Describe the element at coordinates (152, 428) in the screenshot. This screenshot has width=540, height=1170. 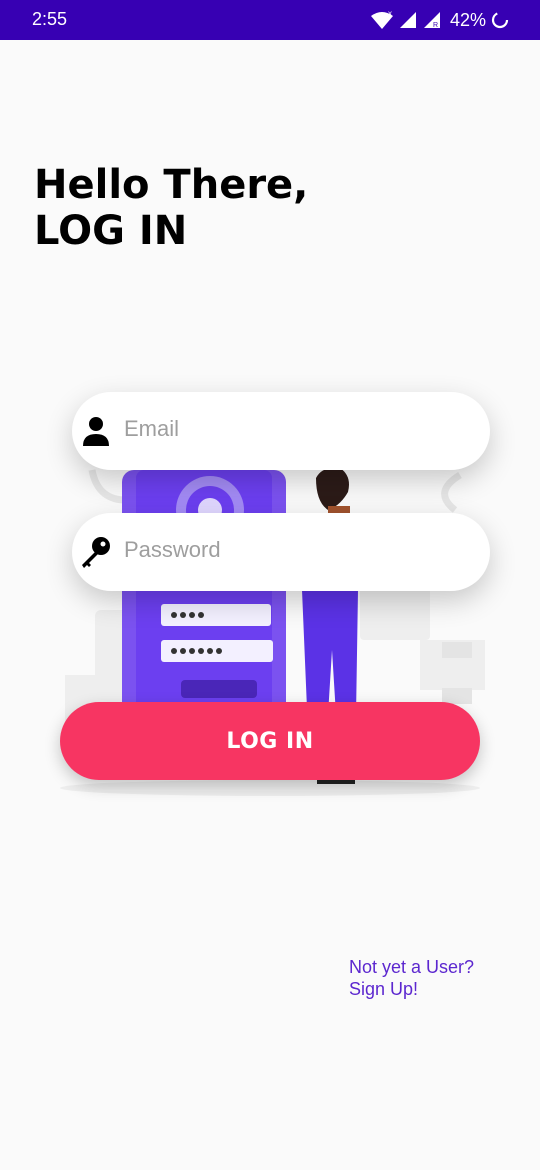
I see `email-placeholder: Email` at that location.